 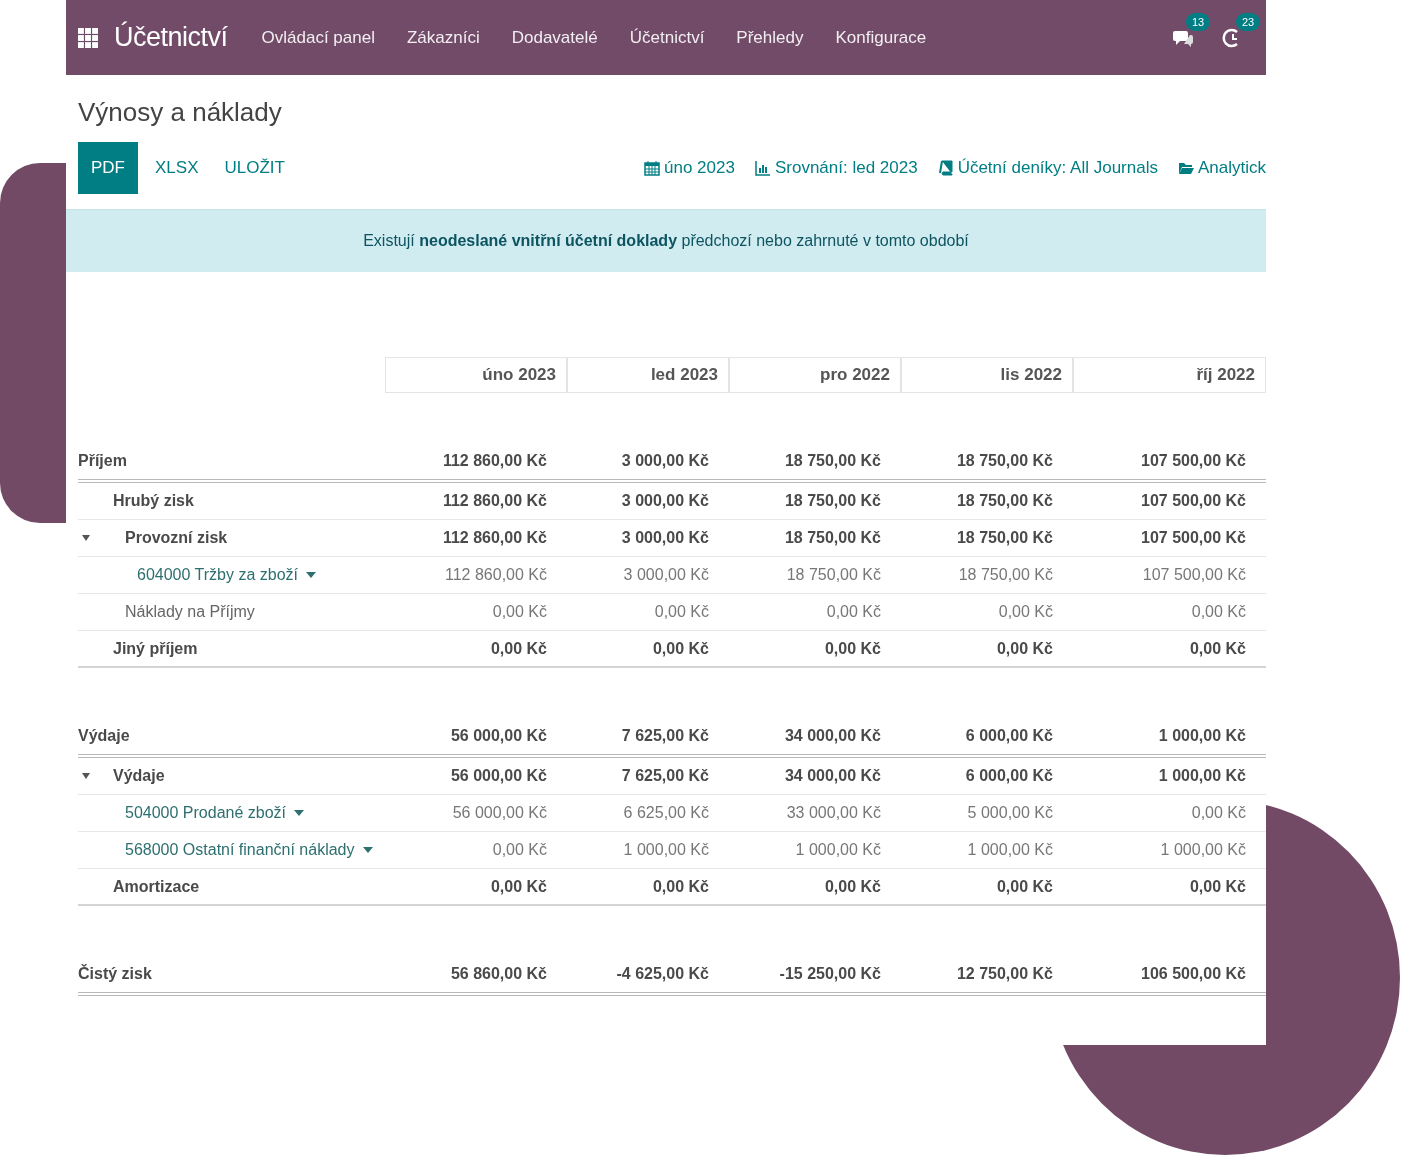 What do you see at coordinates (1169, 976) in the screenshot?
I see `amount-cell: 106 500,00 Kč` at bounding box center [1169, 976].